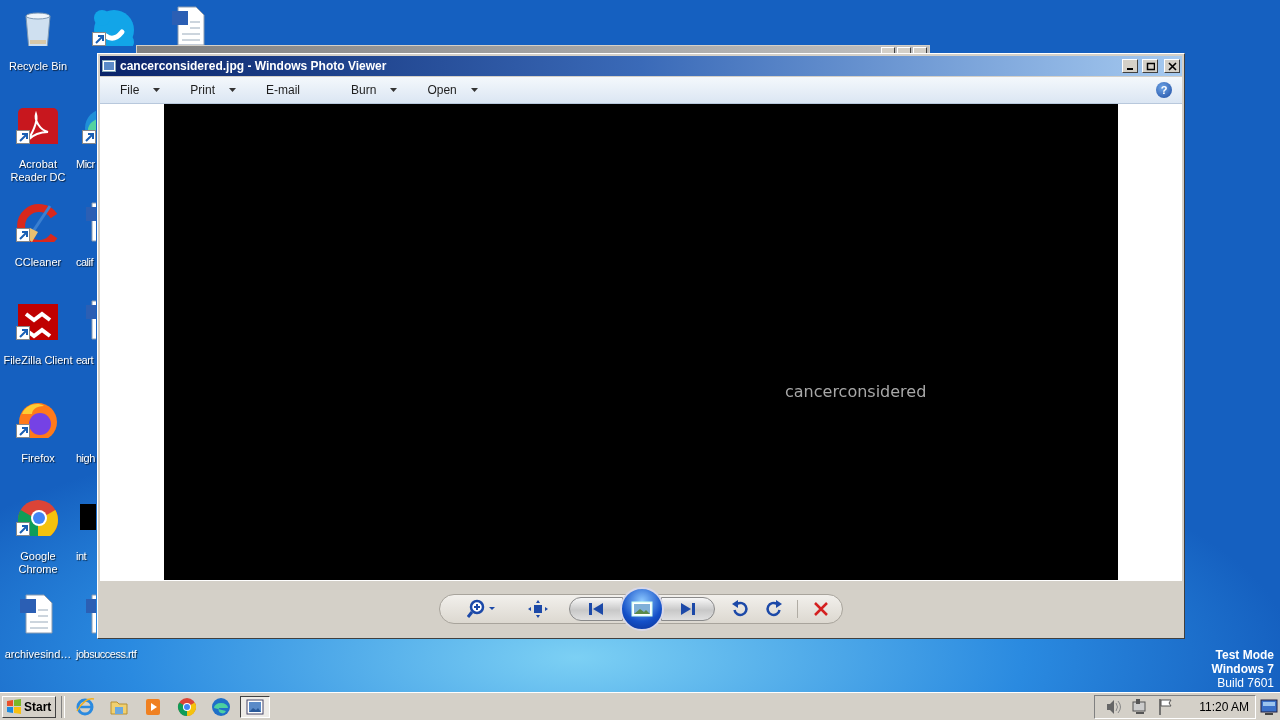 The height and width of the screenshot is (720, 1280). Describe the element at coordinates (452, 90) in the screenshot. I see `menu-item: Open` at that location.